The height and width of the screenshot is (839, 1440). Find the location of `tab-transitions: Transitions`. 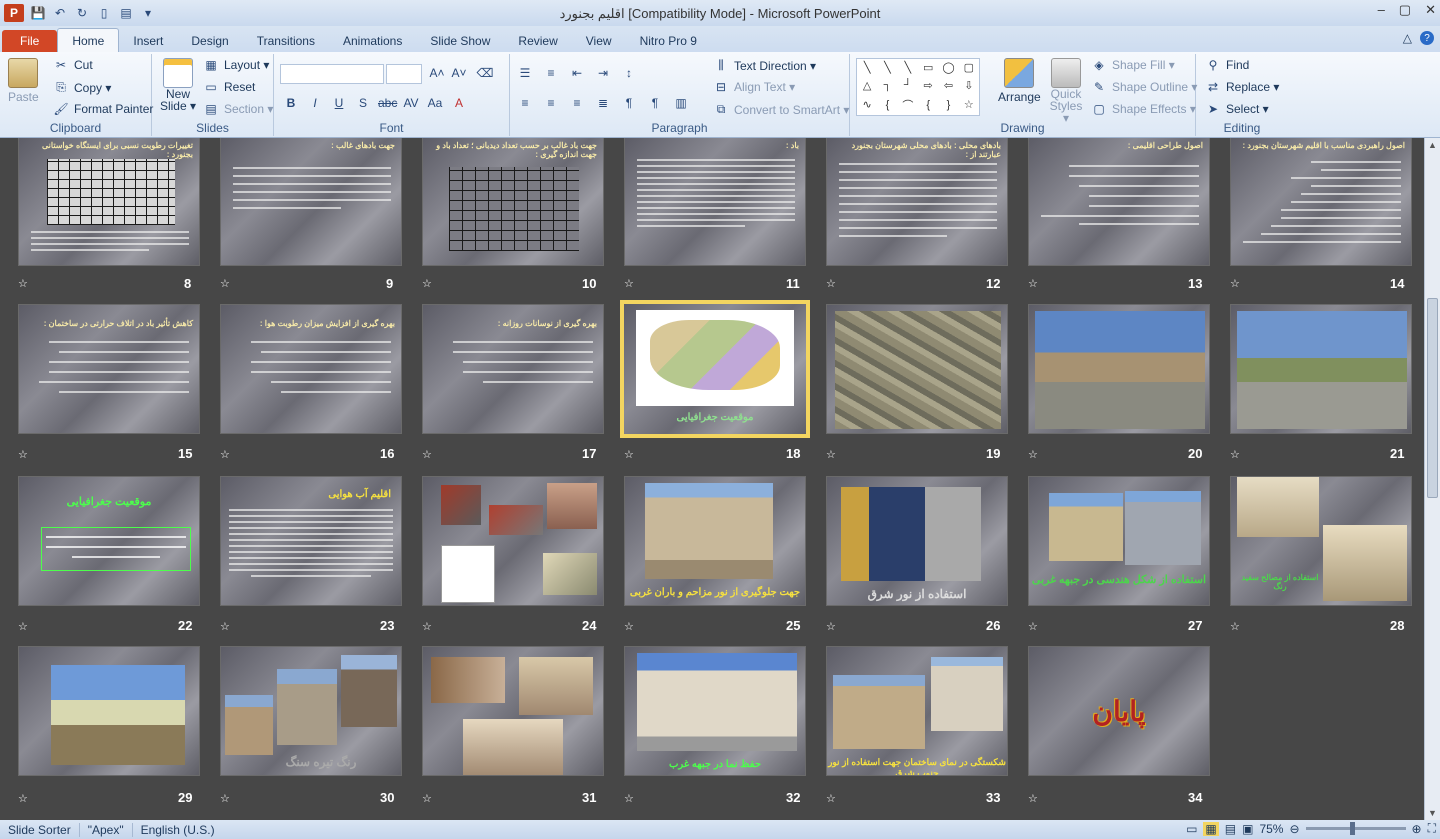

tab-transitions: Transitions is located at coordinates (286, 41).